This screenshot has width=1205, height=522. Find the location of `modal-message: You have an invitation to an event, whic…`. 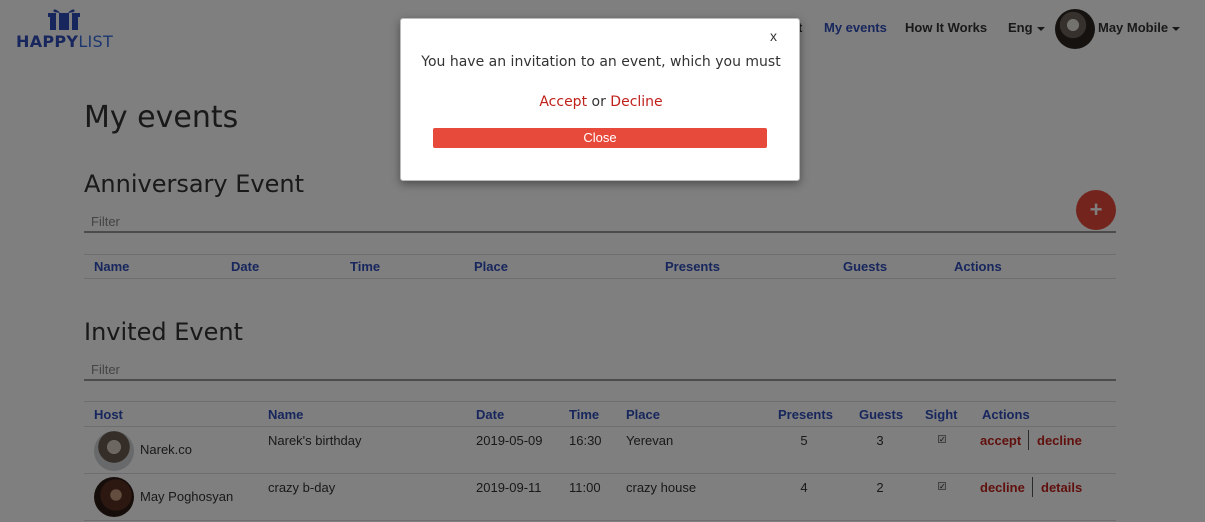

modal-message: You have an invitation to an event, whic… is located at coordinates (601, 62).